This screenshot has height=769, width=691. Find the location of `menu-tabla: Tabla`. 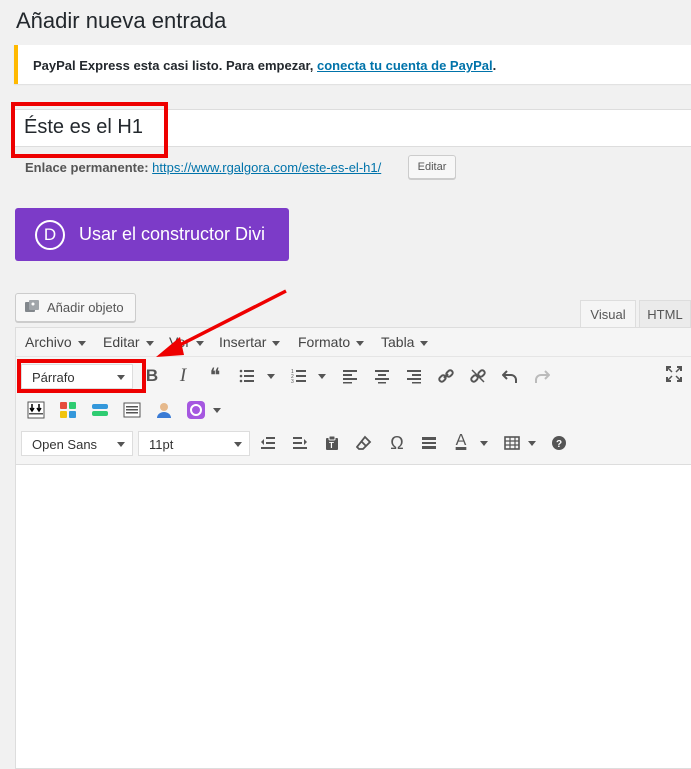

menu-tabla: Tabla is located at coordinates (405, 342).